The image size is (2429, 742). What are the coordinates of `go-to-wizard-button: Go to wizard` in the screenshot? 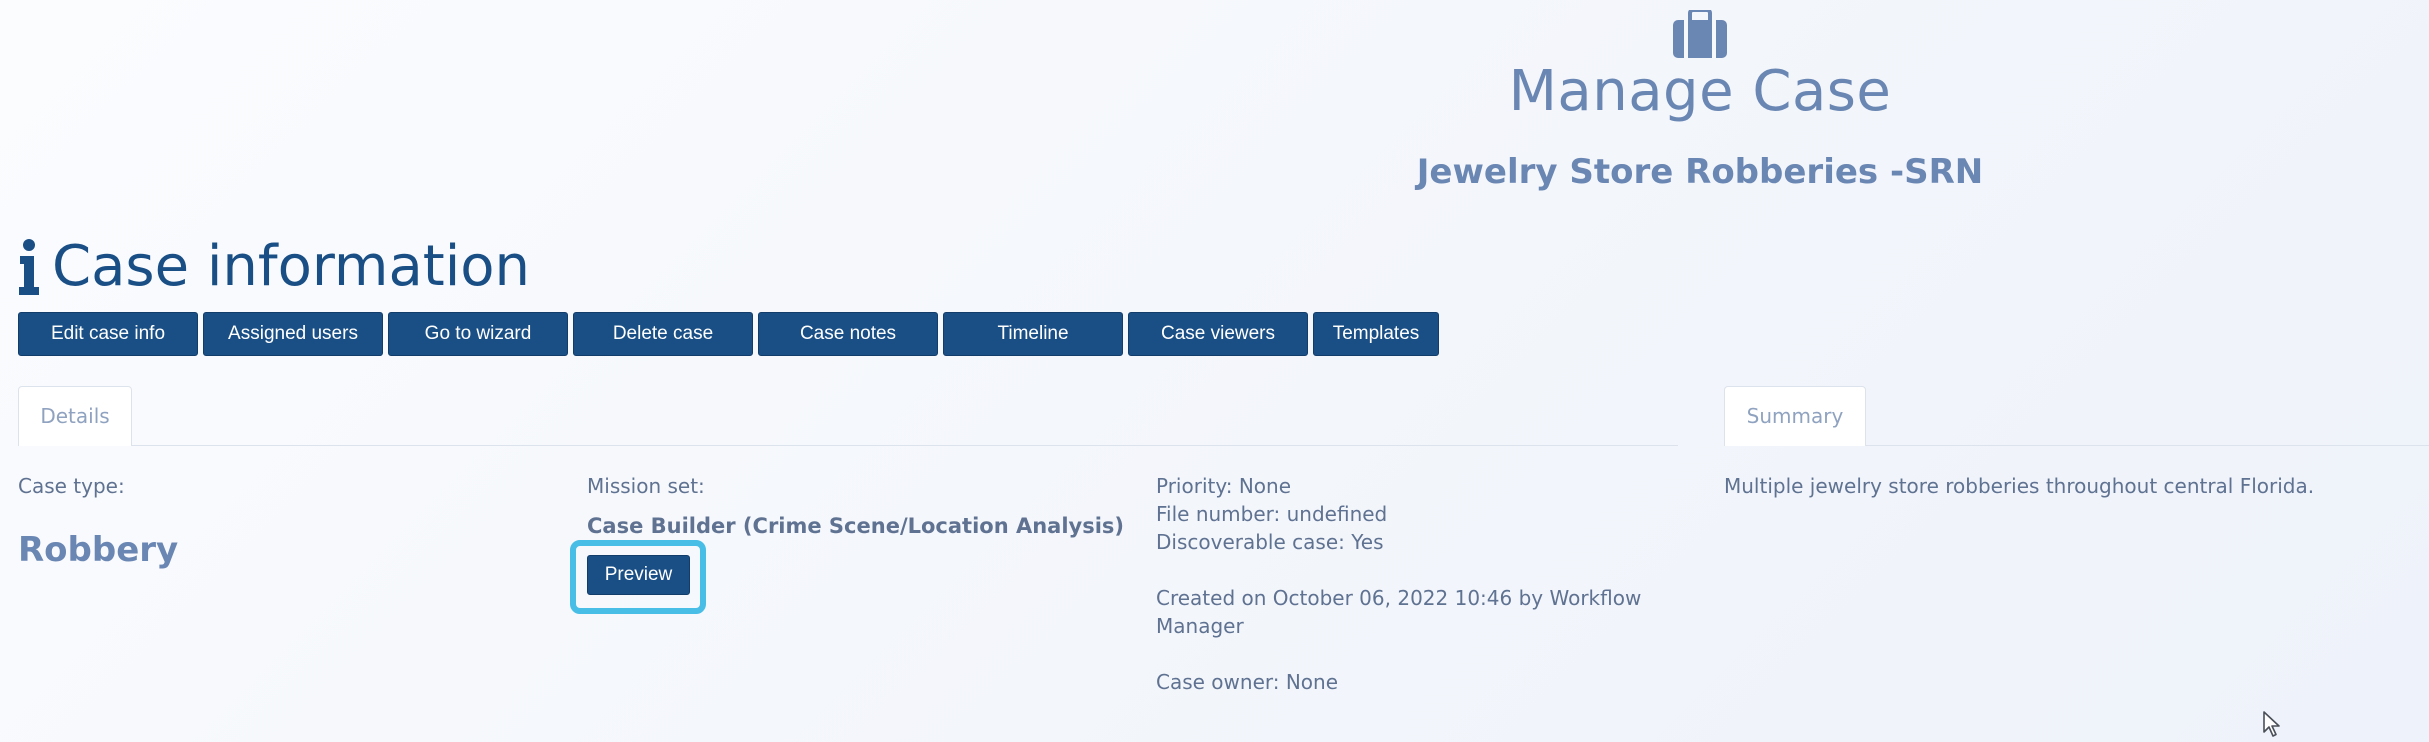 It's located at (478, 334).